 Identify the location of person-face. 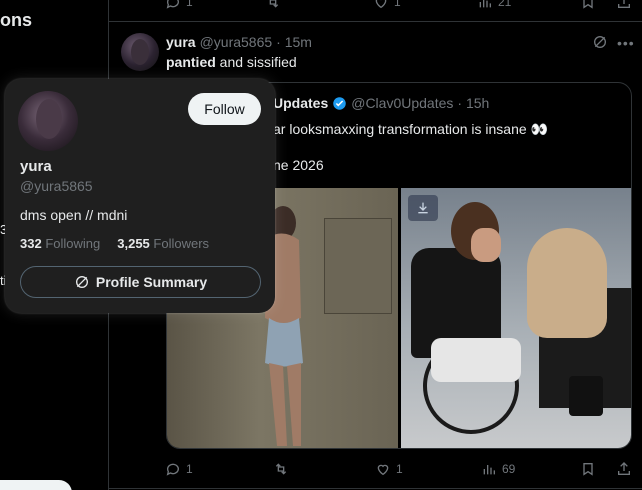
(486, 245).